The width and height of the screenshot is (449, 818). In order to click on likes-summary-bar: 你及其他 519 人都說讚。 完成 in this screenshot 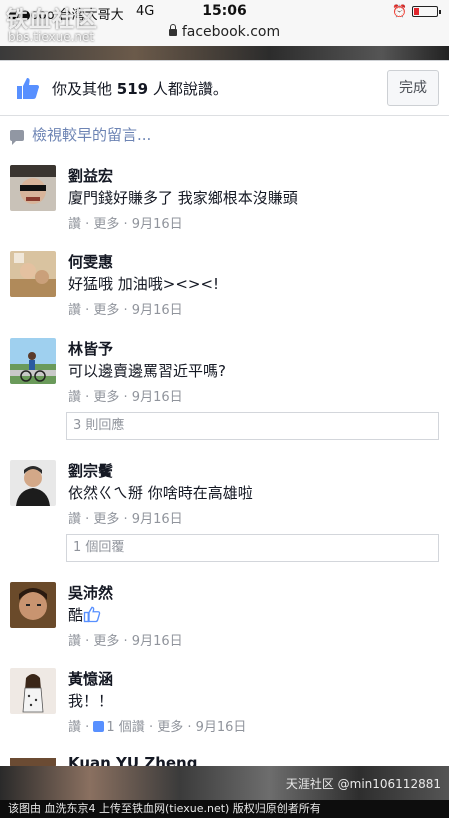, I will do `click(224, 88)`.